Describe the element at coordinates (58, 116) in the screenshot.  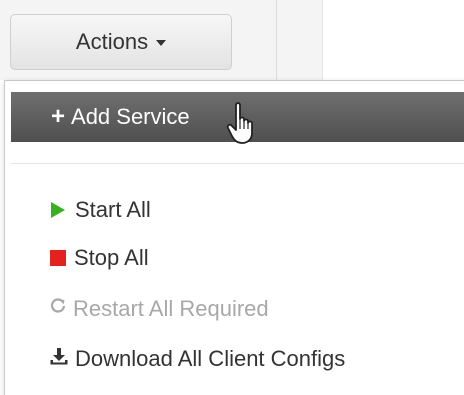
I see `plus-icon: +` at that location.